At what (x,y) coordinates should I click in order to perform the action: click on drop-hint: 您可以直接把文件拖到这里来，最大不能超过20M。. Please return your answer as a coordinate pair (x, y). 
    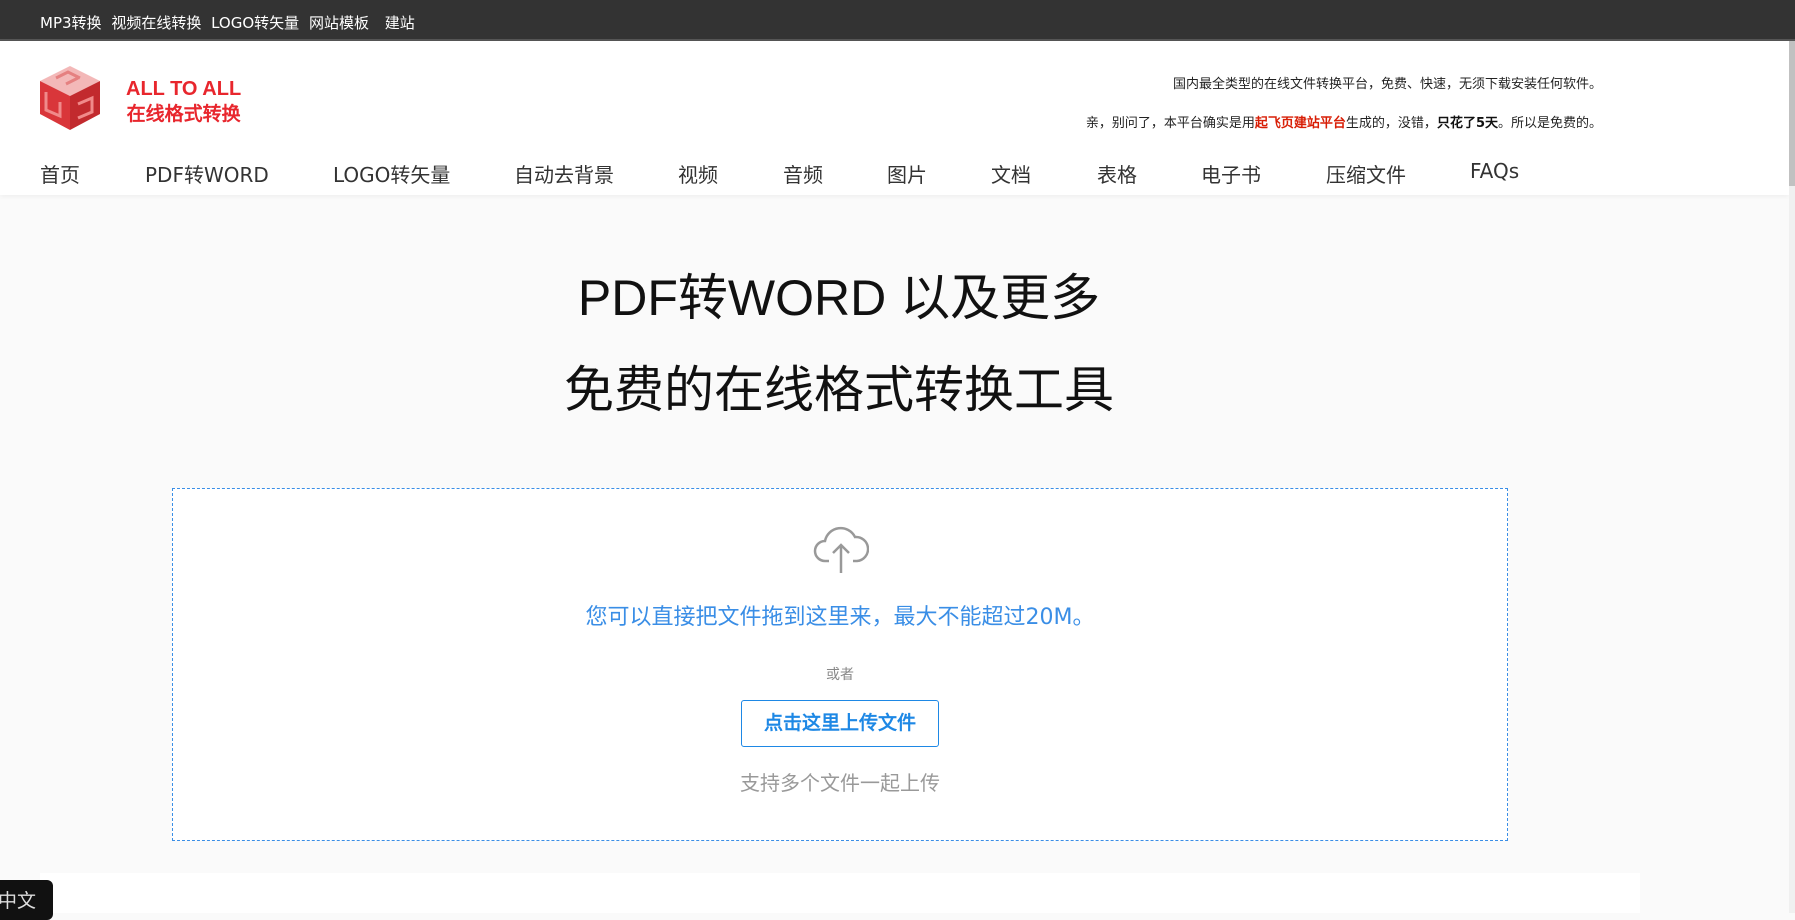
    Looking at the image, I should click on (840, 617).